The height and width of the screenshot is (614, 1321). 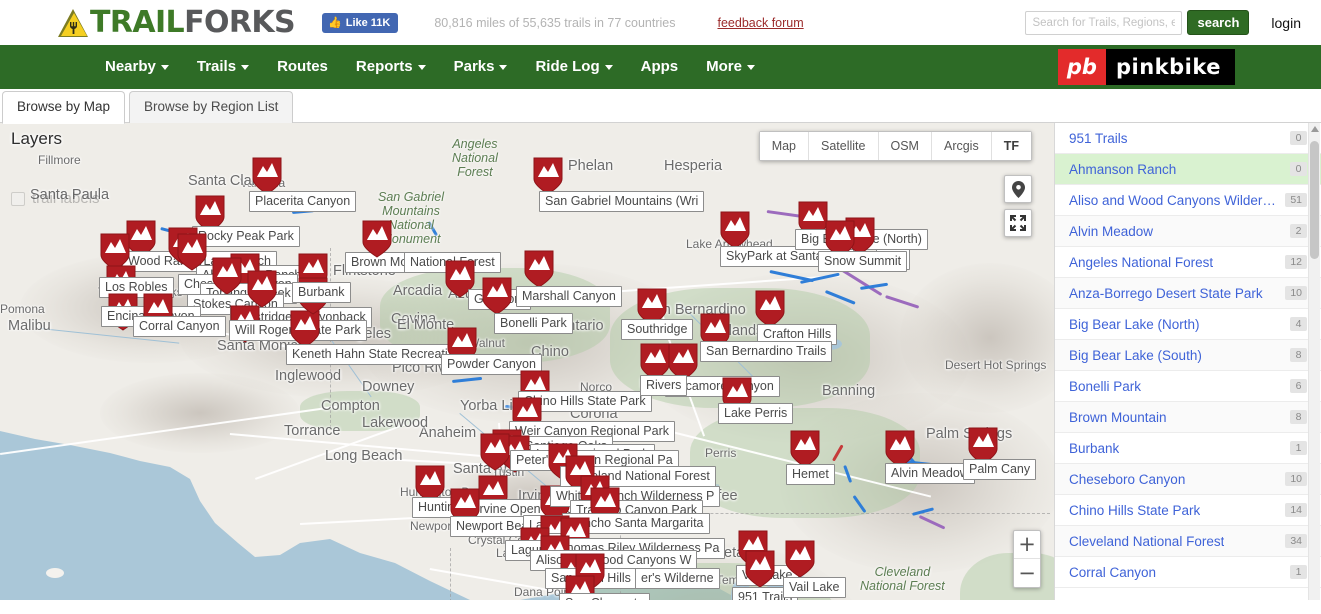 I want to click on thumbs-up-icon: 👍, so click(x=335, y=23).